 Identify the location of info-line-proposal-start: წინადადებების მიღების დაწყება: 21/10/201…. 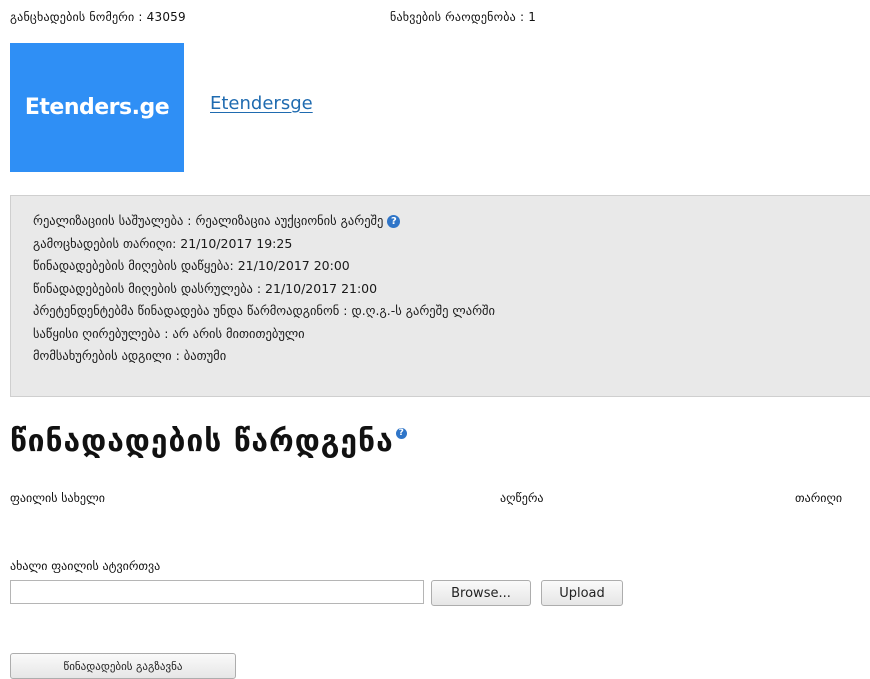
(191, 265).